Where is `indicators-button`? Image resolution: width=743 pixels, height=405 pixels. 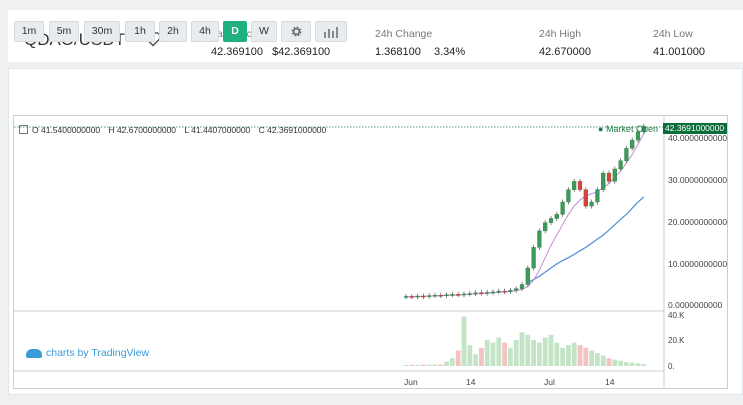 indicators-button is located at coordinates (331, 31).